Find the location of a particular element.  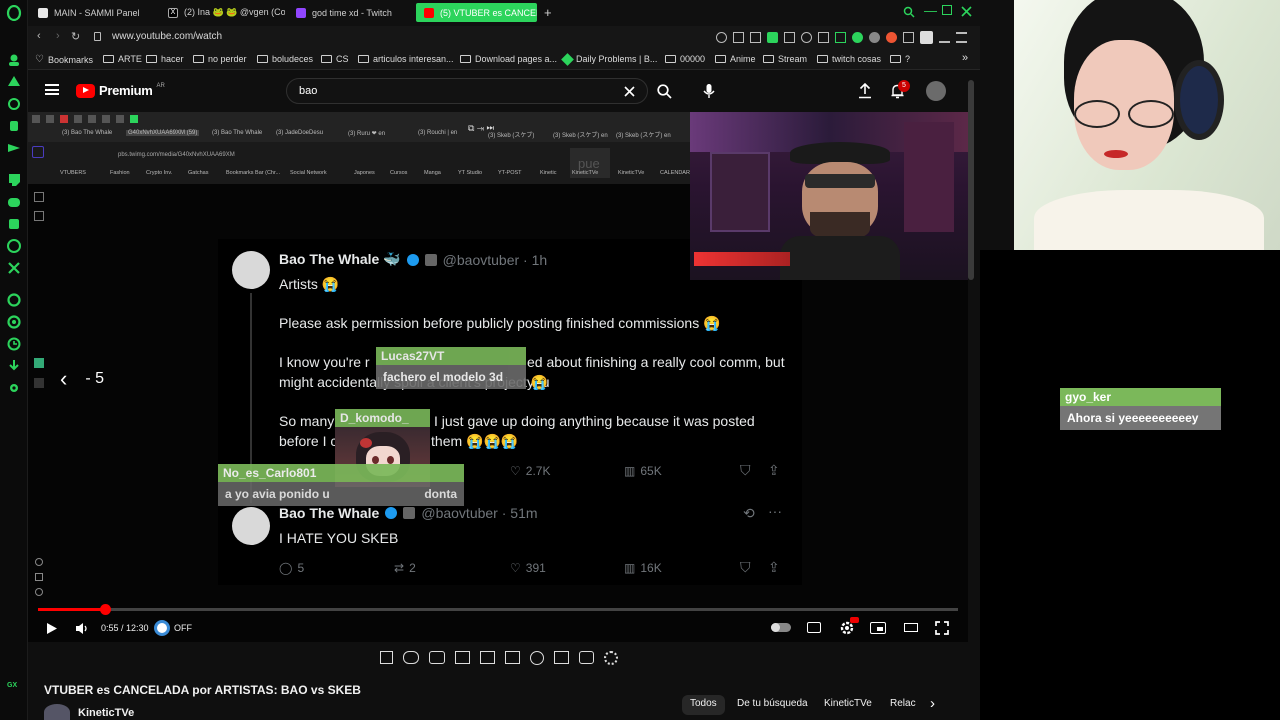

upload-icon is located at coordinates (865, 91).